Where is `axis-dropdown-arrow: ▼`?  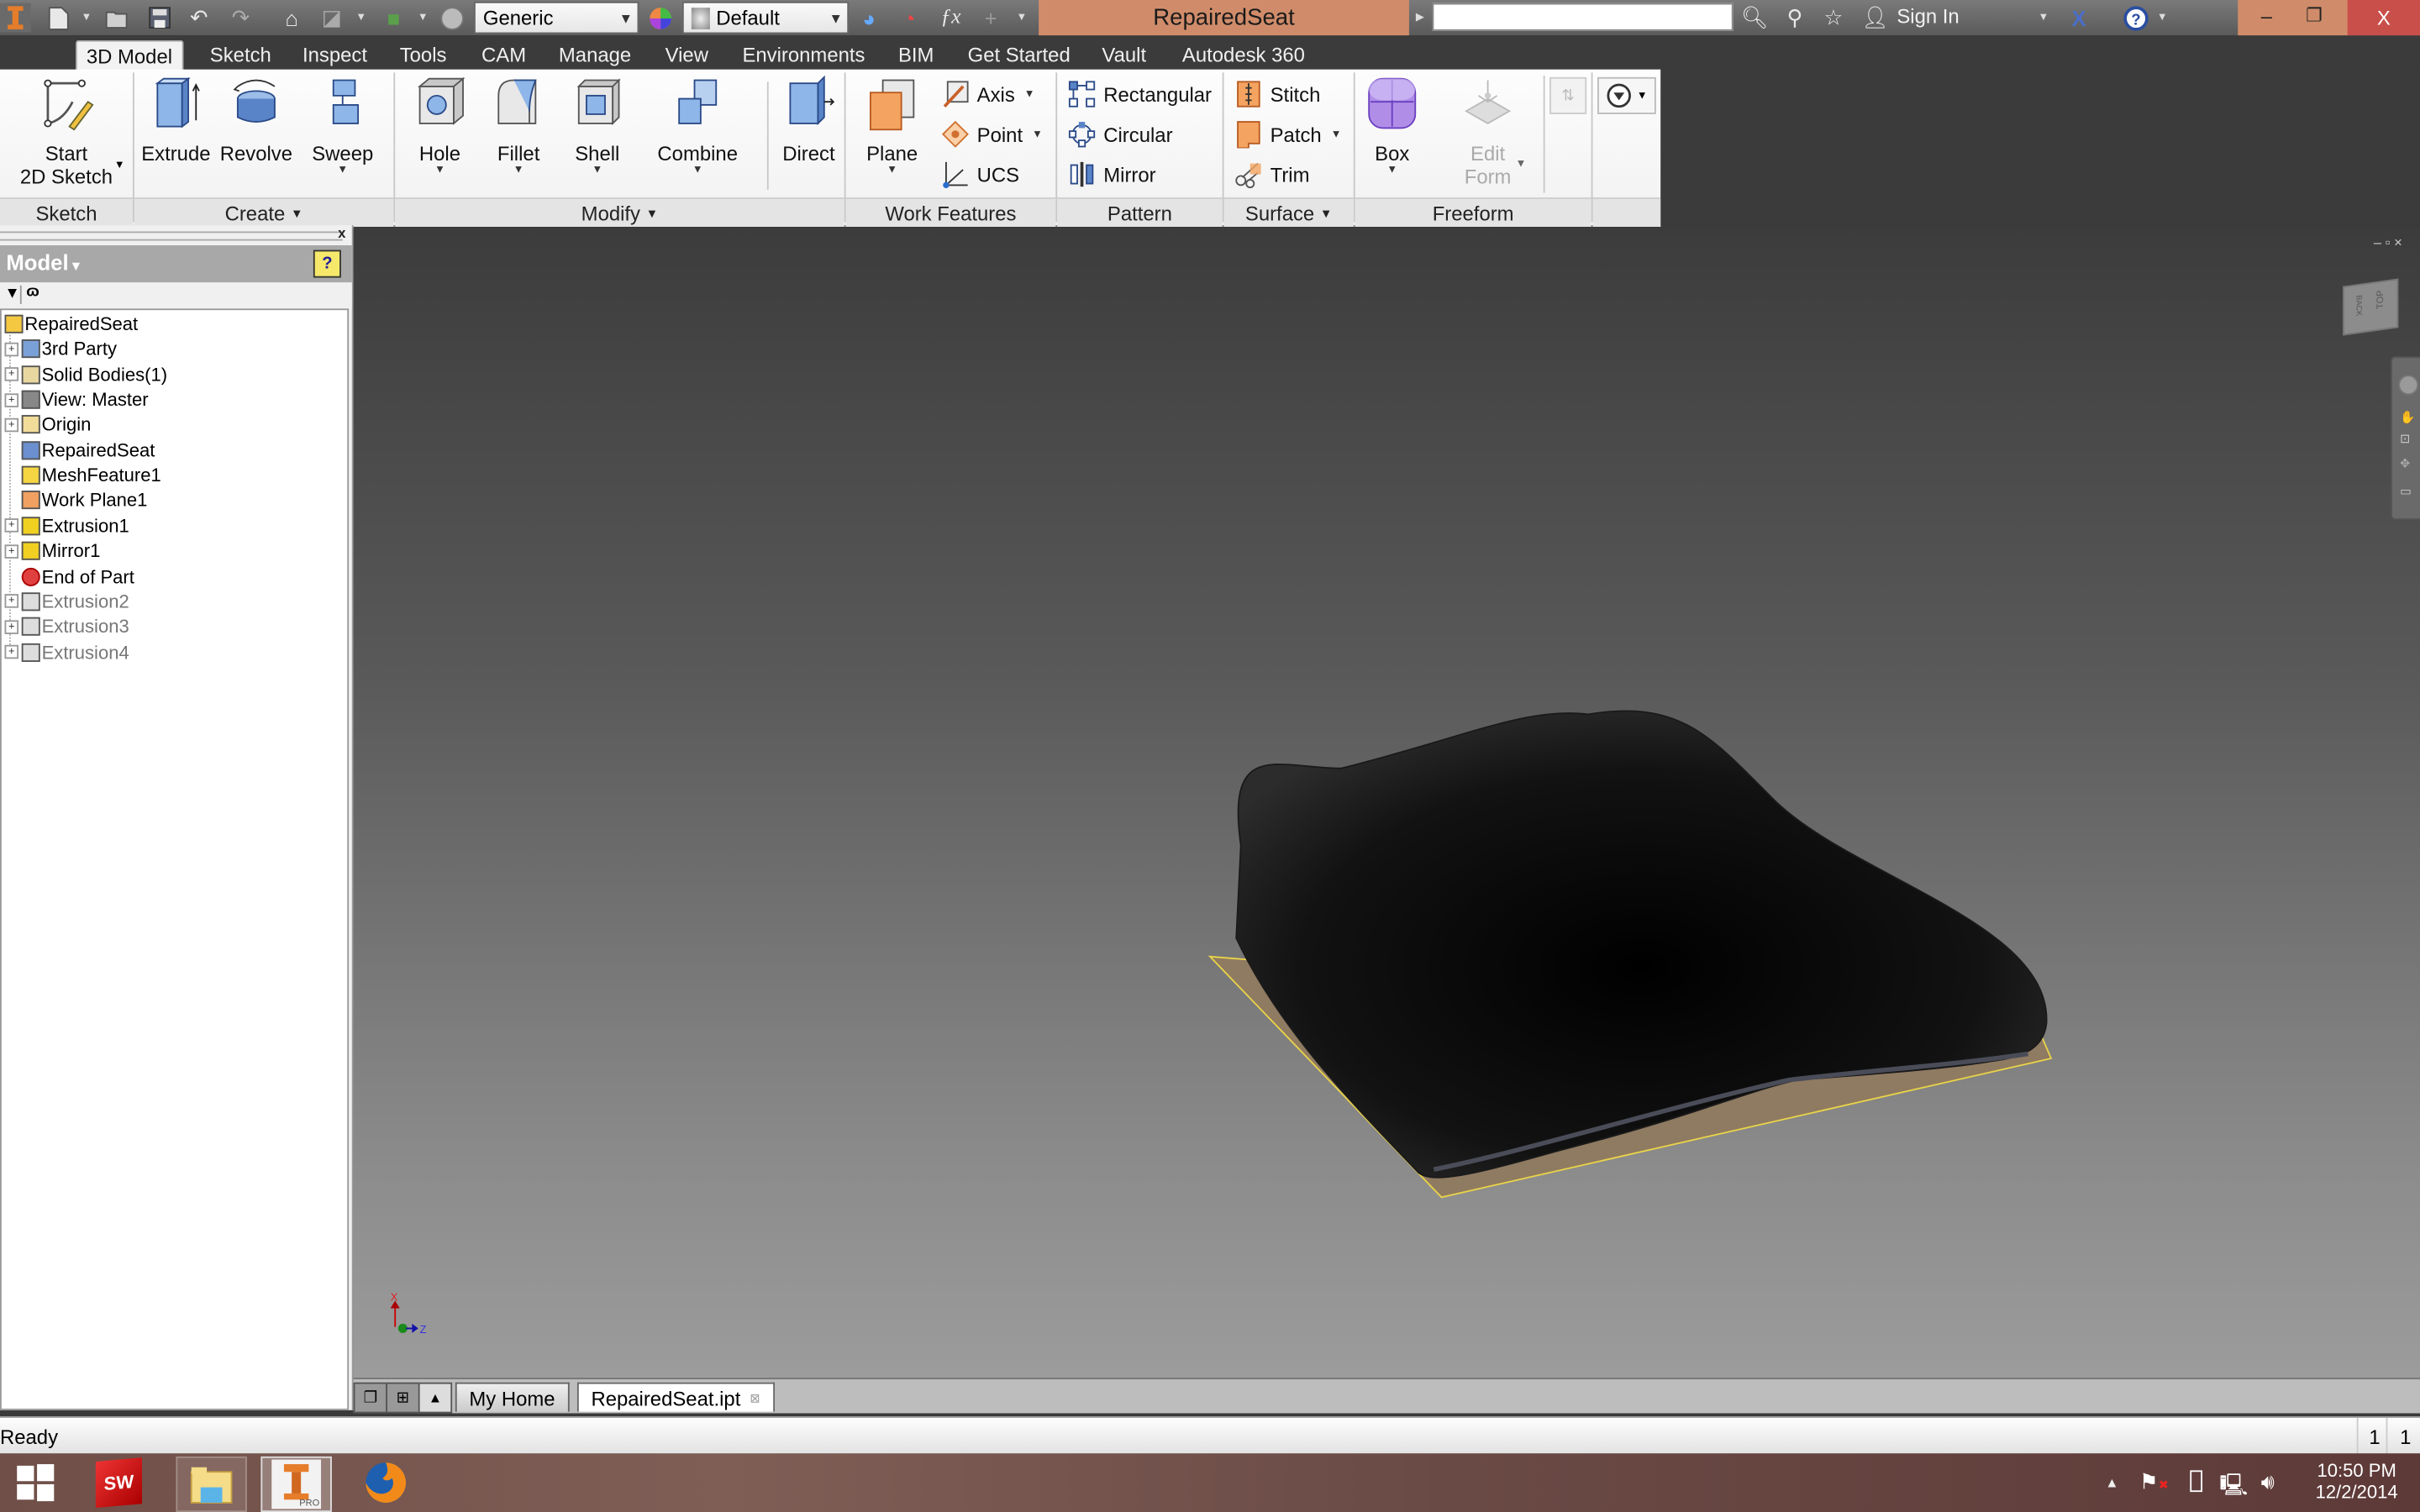
axis-dropdown-arrow: ▼ is located at coordinates (1029, 94).